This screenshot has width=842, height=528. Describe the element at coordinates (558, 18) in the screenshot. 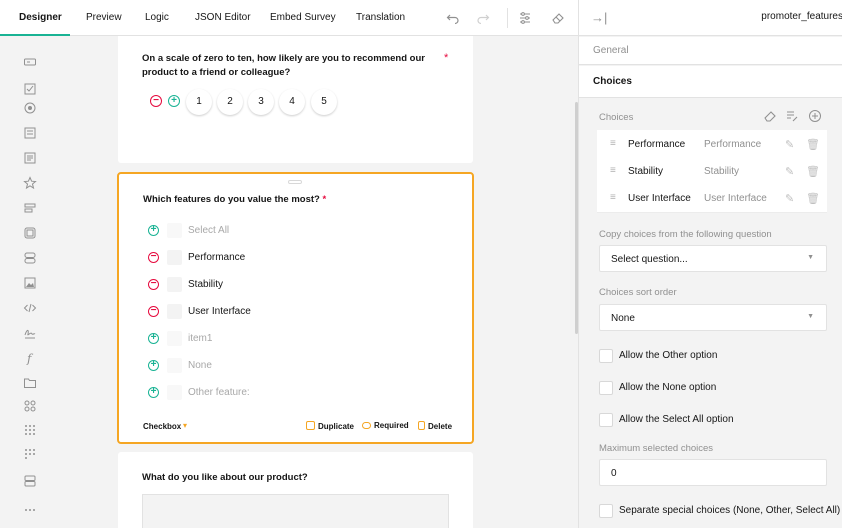

I see `eraser-icon` at that location.